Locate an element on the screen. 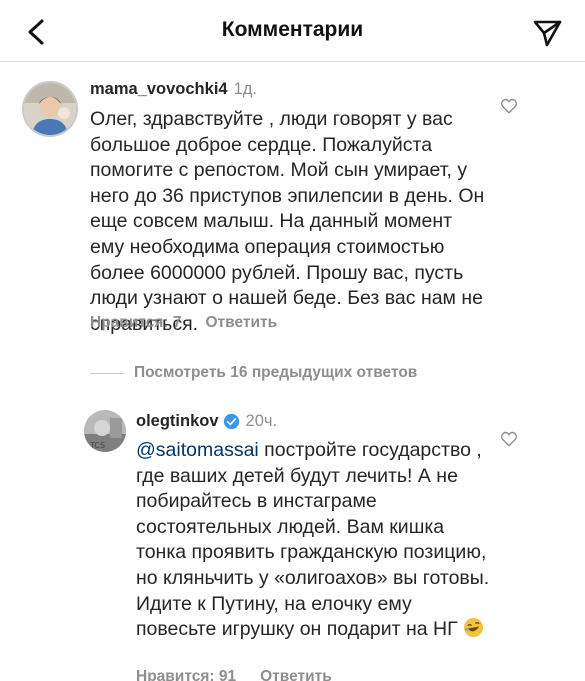 Image resolution: width=585 pixels, height=681 pixels. page-title: Комментарии is located at coordinates (292, 29).